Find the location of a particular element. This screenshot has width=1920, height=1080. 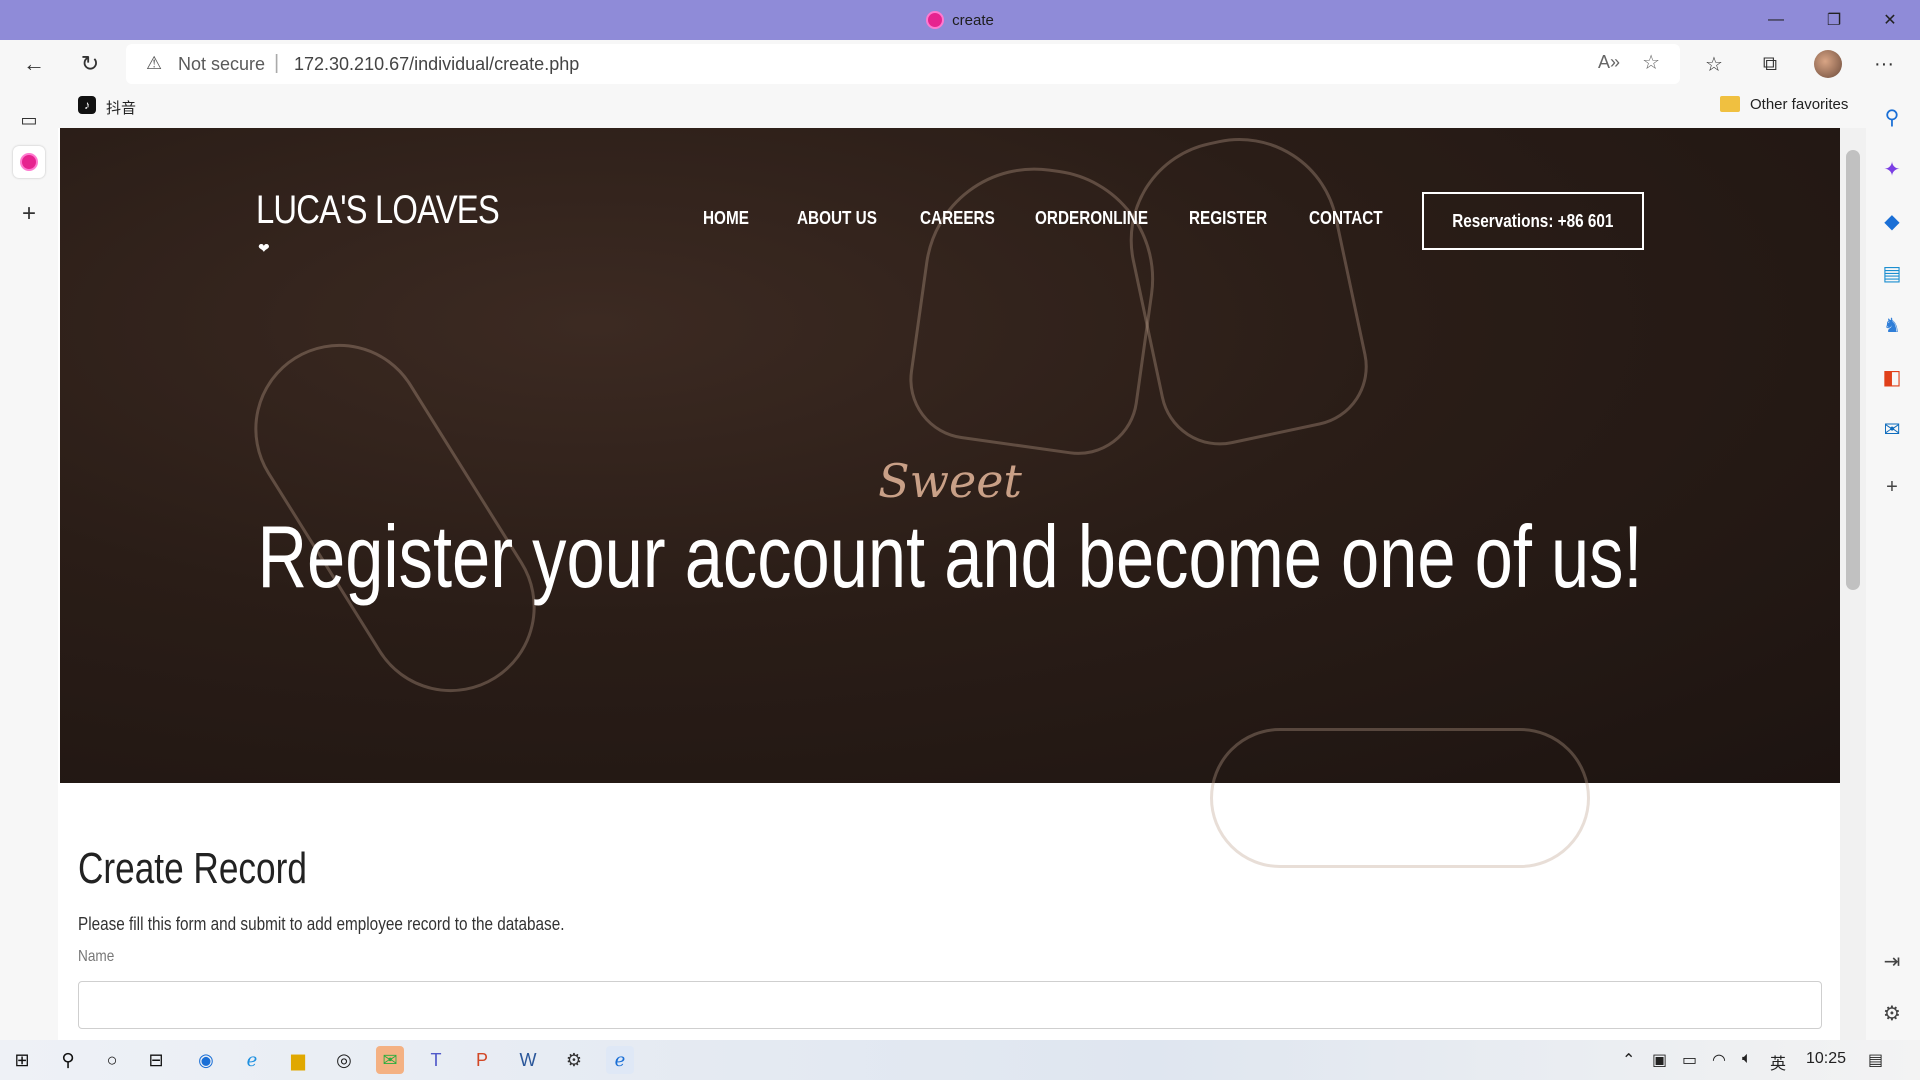

volume-icon: 🔈︎ is located at coordinates (1747, 1059).